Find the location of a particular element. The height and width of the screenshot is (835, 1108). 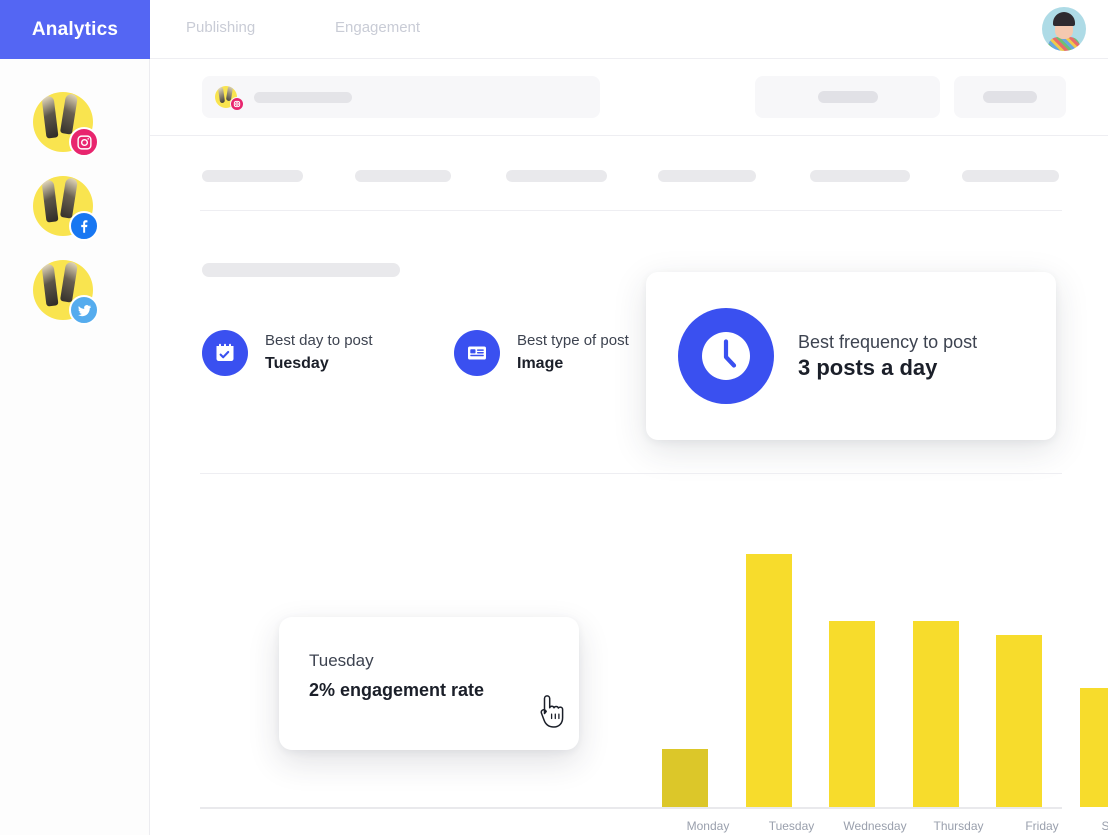

tooltip-day: Tuesday is located at coordinates (341, 660).